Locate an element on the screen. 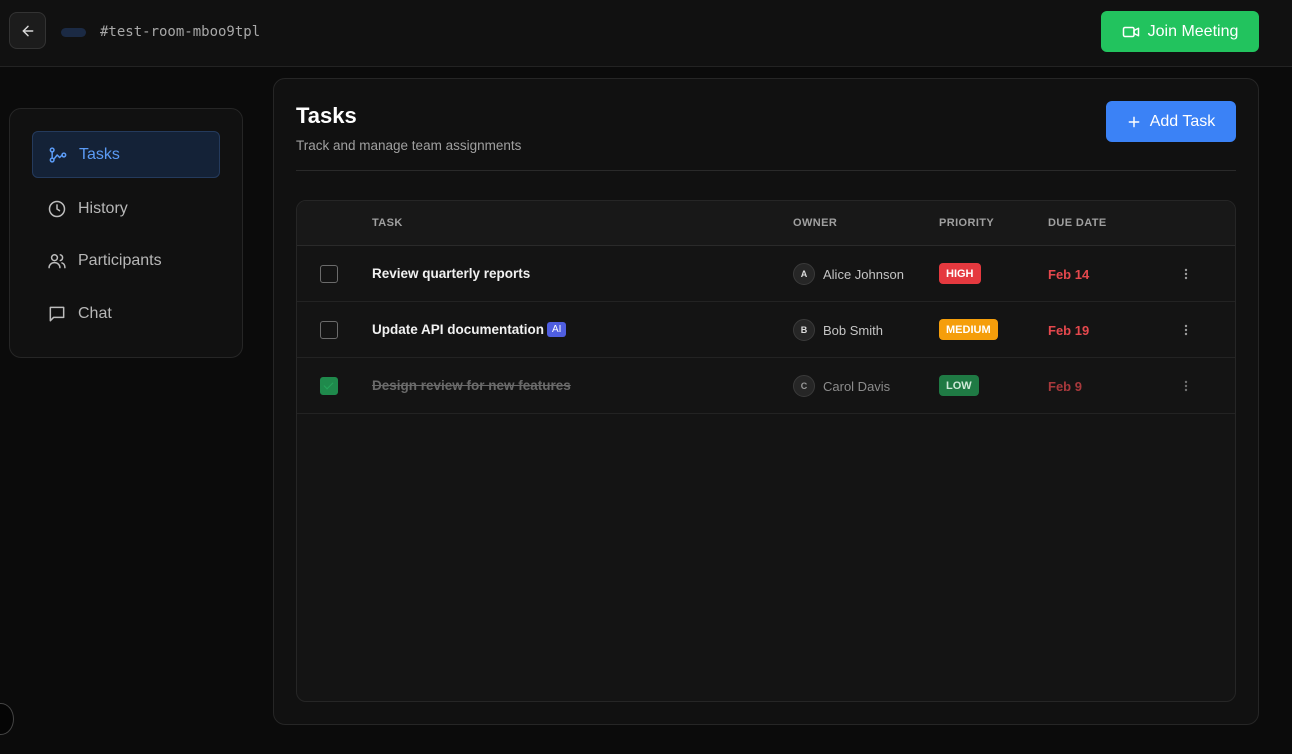  add-task-button: Add Task is located at coordinates (1171, 121).